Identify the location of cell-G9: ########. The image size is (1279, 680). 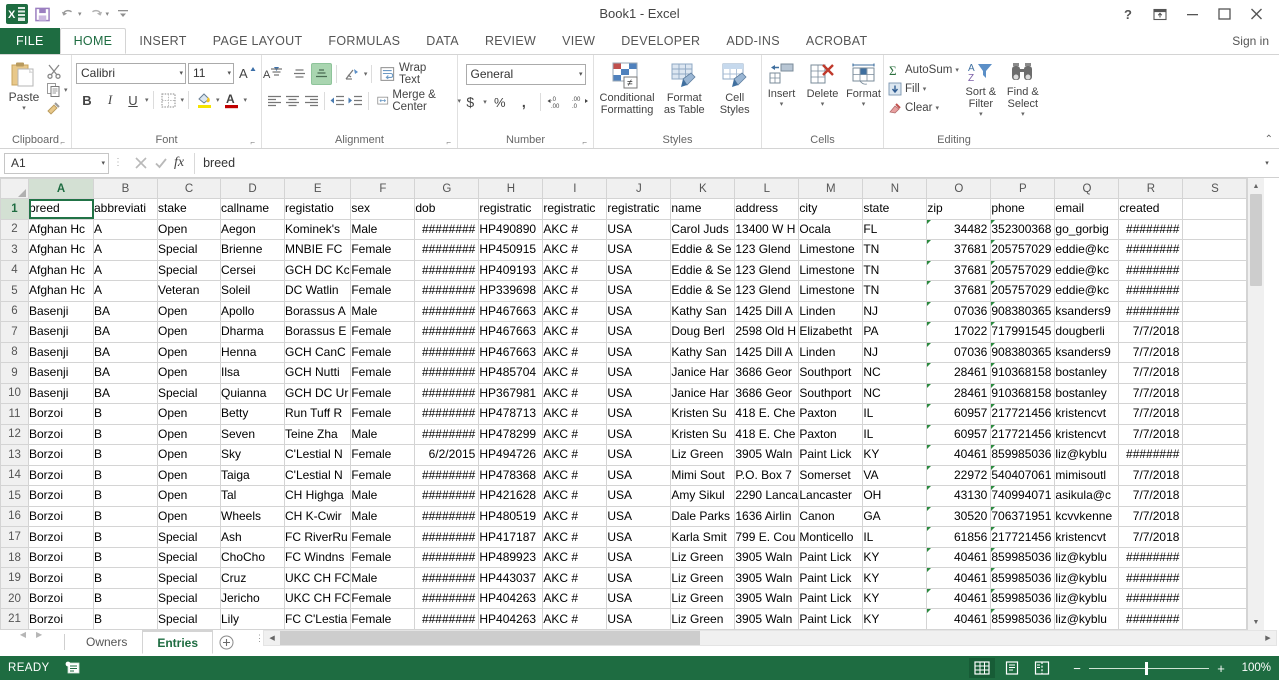
(447, 373).